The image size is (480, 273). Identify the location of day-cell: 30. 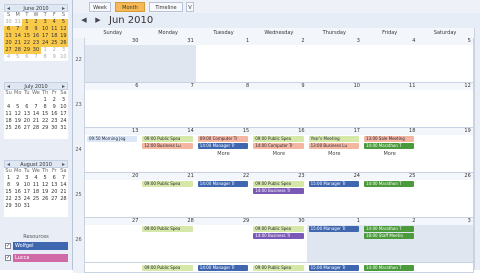
(113, 60).